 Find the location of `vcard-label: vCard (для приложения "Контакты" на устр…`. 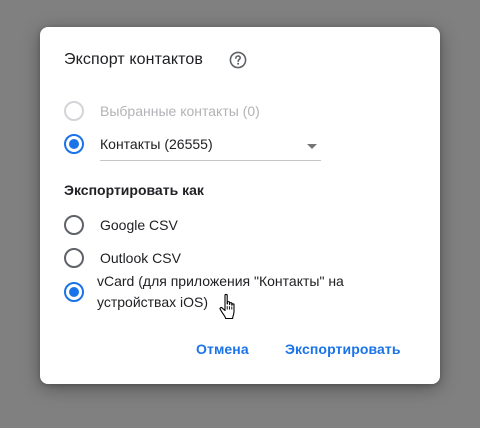

vcard-label: vCard (для приложения "Контакты" на устр… is located at coordinates (242, 292).